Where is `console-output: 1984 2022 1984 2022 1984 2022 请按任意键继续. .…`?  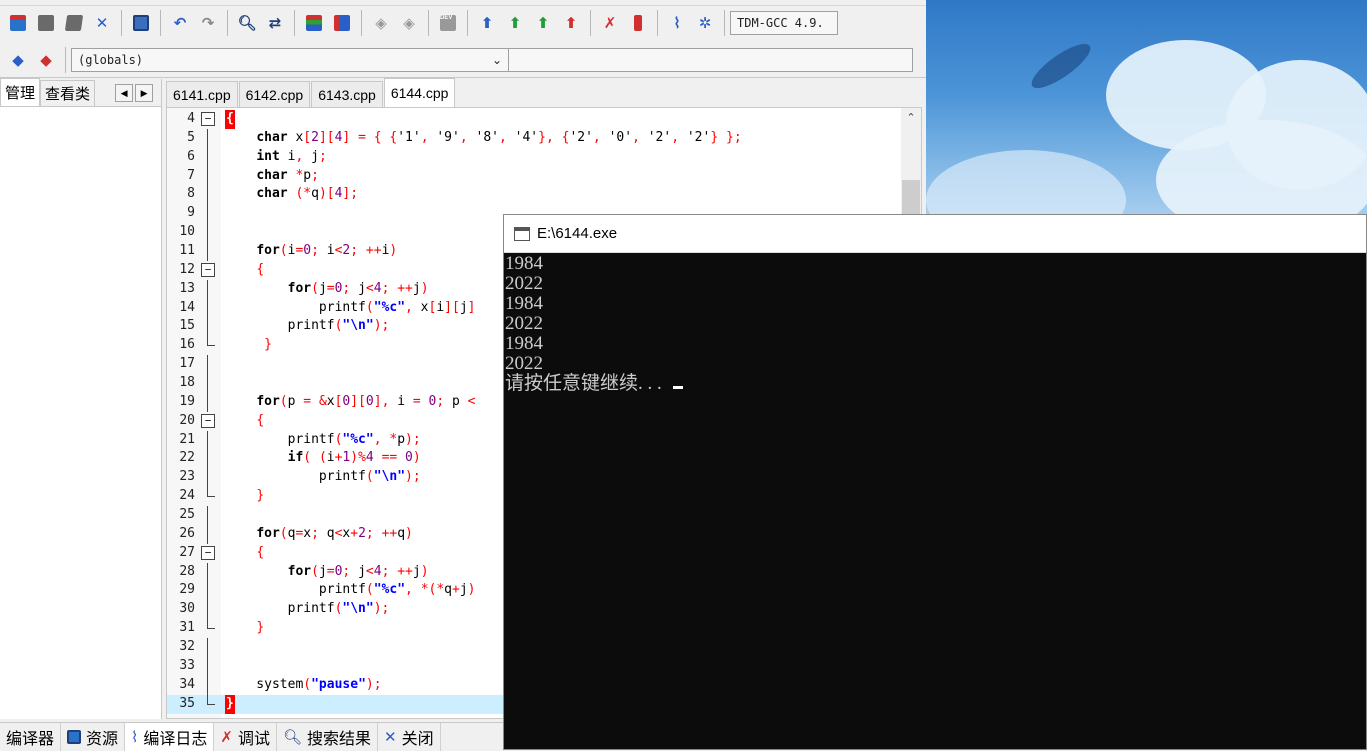 console-output: 1984 2022 1984 2022 1984 2022 请按任意键继续. .… is located at coordinates (935, 323).